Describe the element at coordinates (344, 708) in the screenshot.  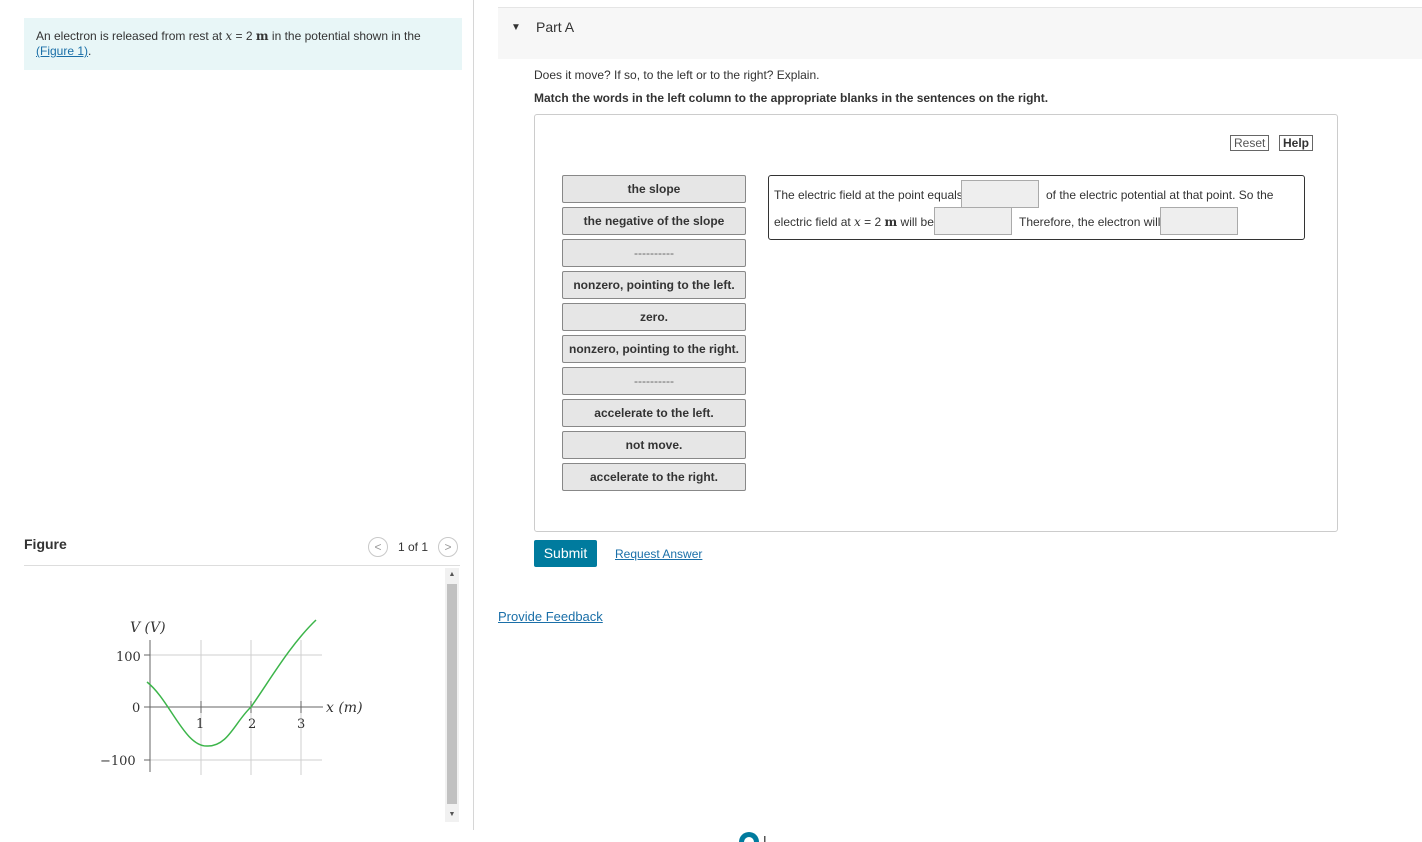
I see `x-axis-label: x (m)` at that location.